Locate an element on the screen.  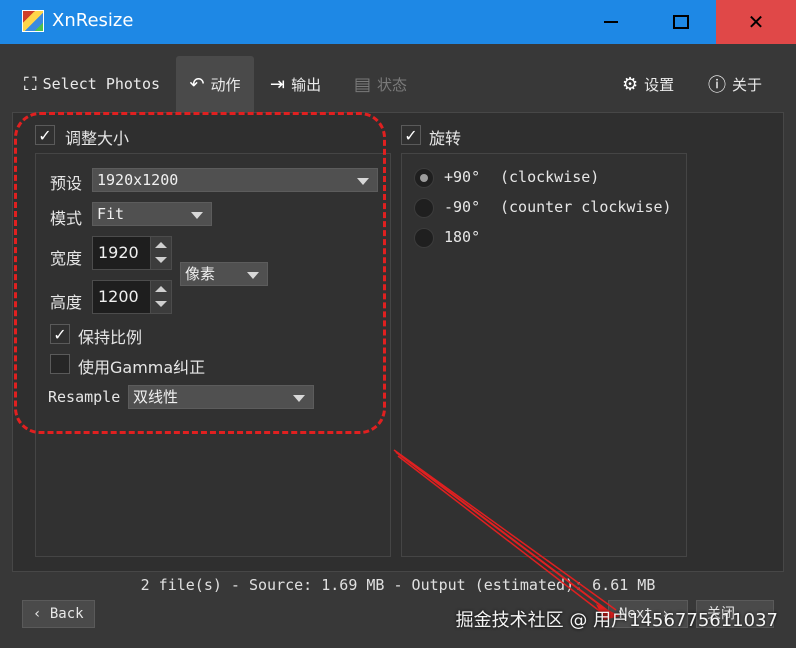
tab-label: 动作 is located at coordinates (225, 84).